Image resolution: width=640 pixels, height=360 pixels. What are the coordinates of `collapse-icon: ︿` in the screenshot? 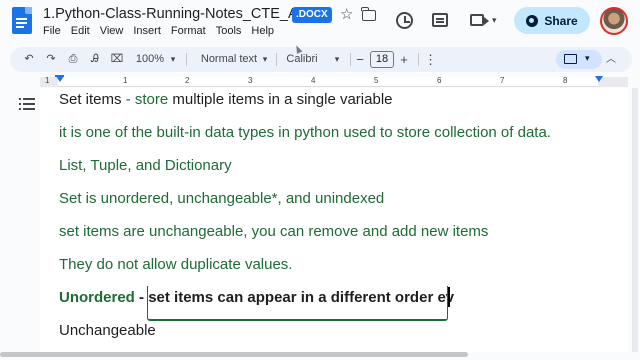 It's located at (611, 59).